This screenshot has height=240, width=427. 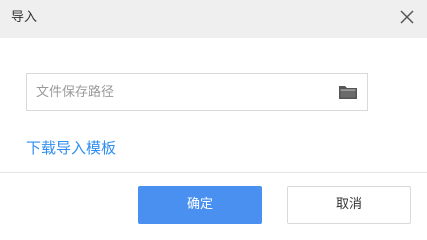 What do you see at coordinates (349, 205) in the screenshot?
I see `cancel-button: 取消` at bounding box center [349, 205].